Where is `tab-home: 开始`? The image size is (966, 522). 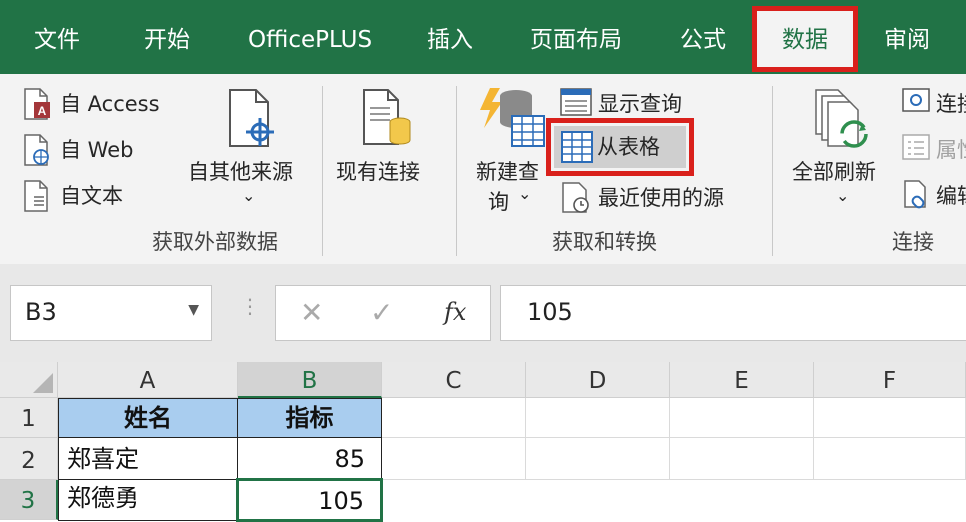
tab-home: 开始 is located at coordinates (167, 37).